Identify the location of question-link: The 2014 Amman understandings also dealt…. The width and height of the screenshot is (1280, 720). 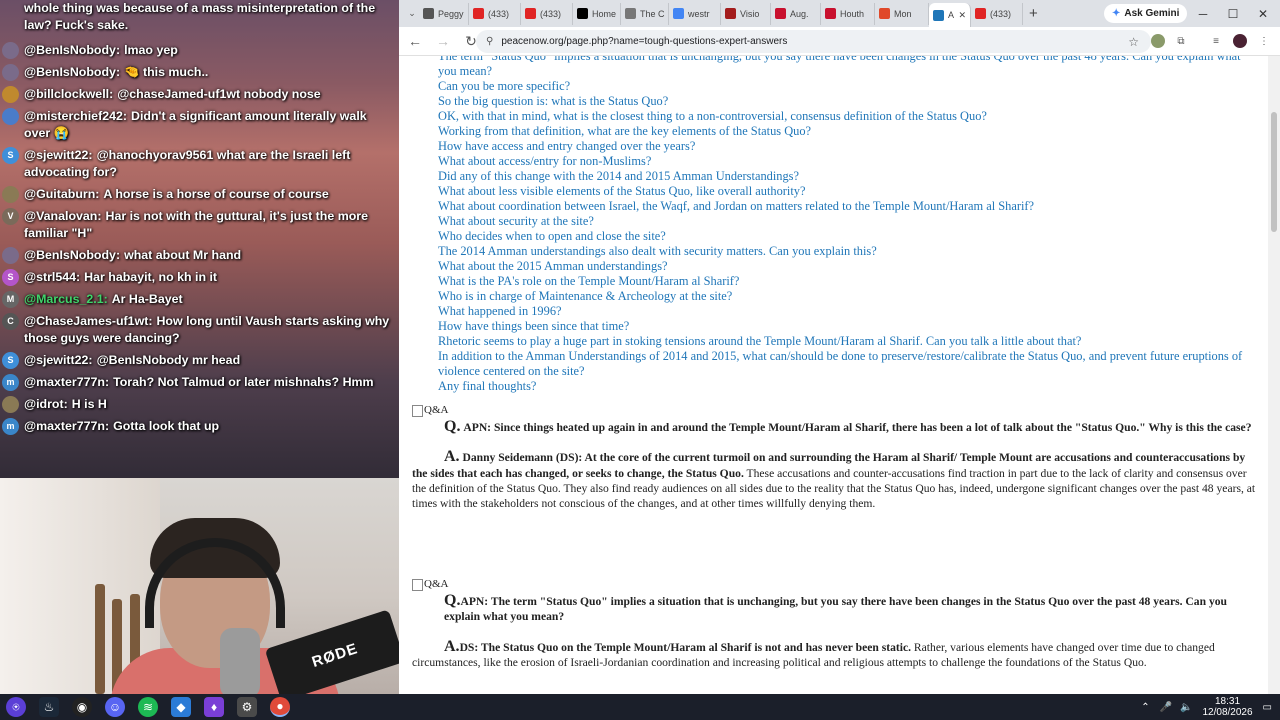
(843, 251).